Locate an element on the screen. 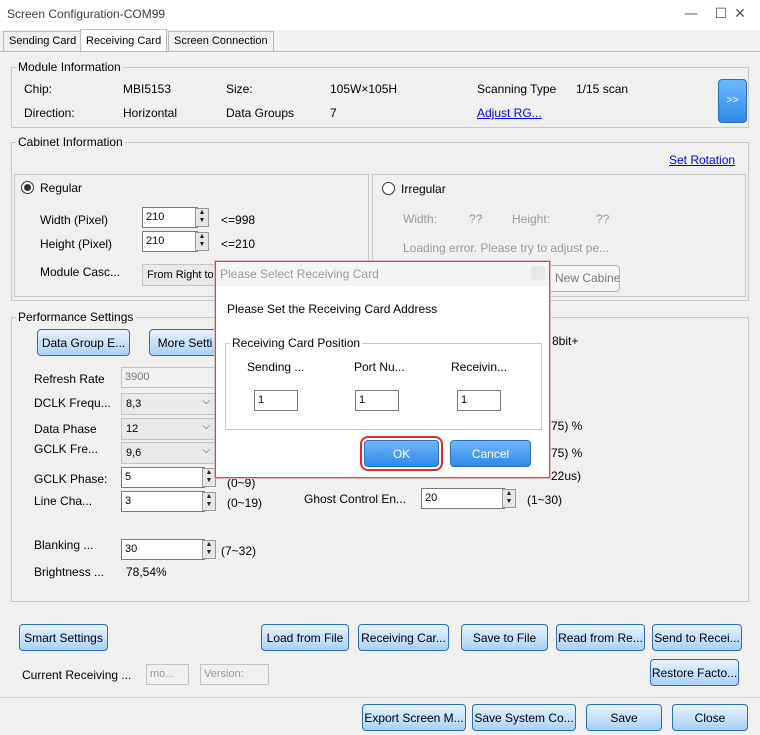 The width and height of the screenshot is (760, 735). data-phase-value: 12 is located at coordinates (132, 429).